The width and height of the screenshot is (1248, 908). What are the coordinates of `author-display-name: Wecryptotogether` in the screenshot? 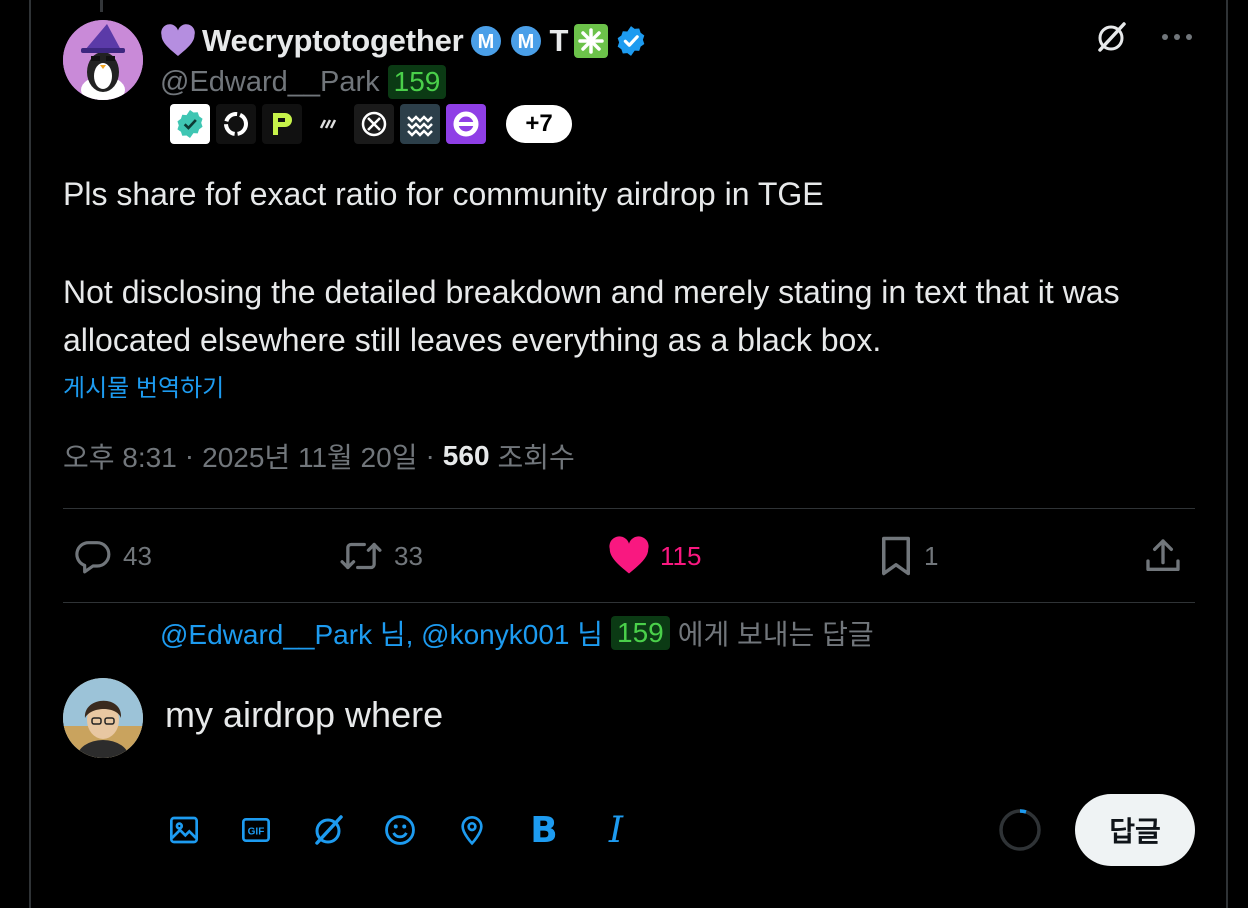 It's located at (333, 40).